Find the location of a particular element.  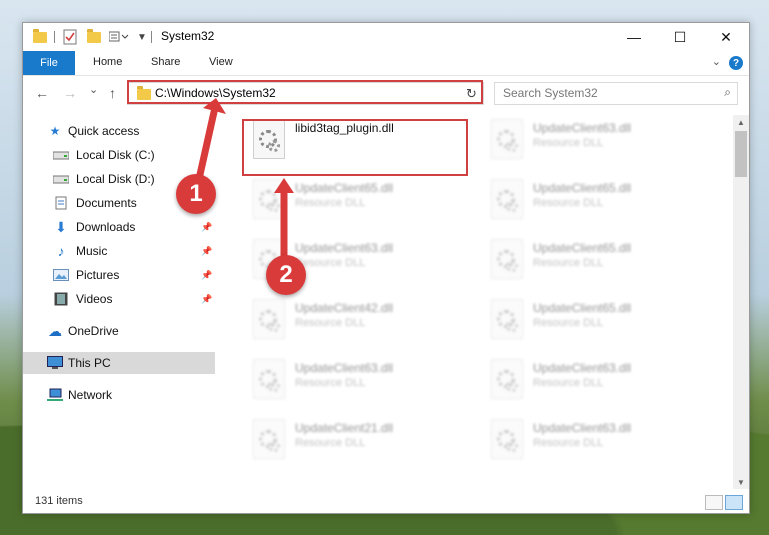

music-icon: ♪ is located at coordinates (61, 251).